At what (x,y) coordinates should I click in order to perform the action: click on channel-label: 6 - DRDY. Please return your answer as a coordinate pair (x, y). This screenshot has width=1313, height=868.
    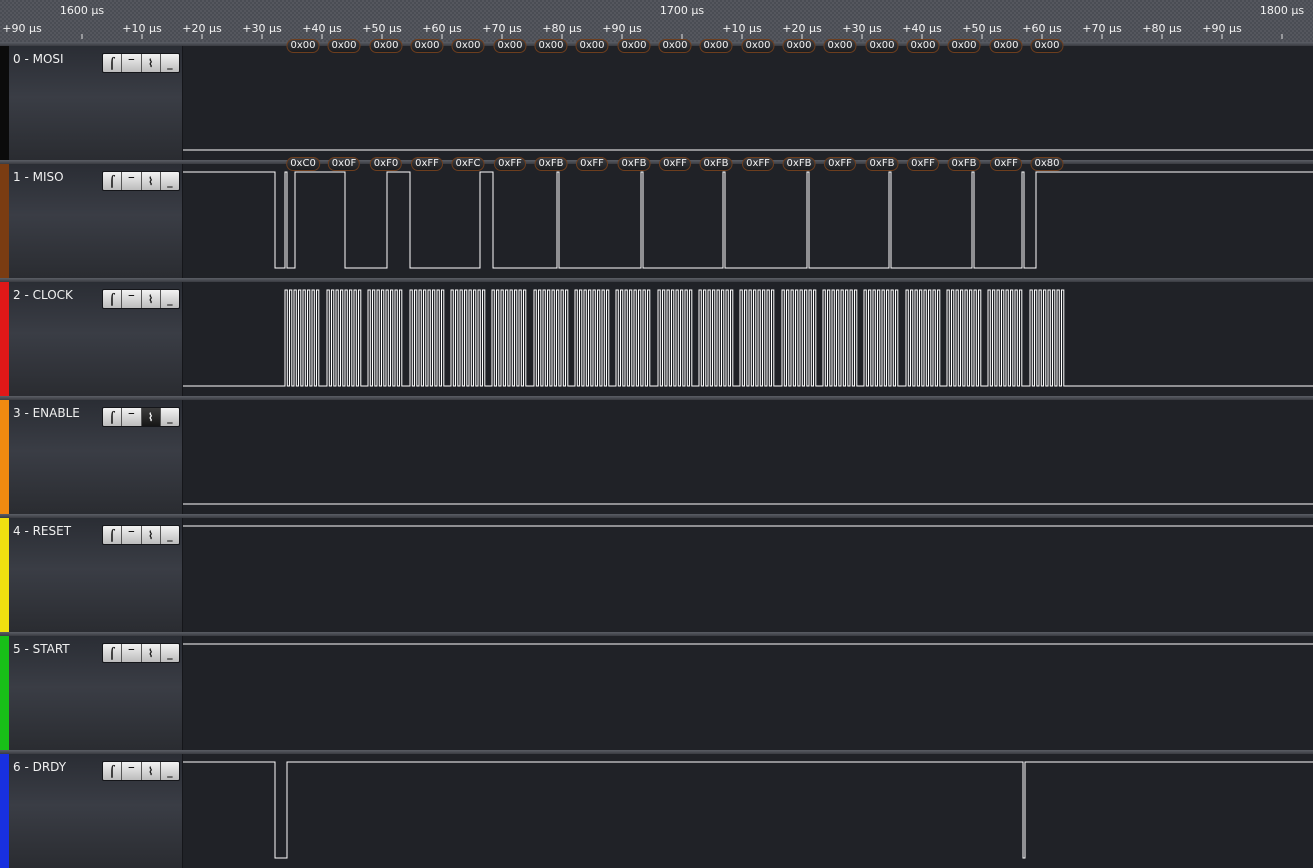
    Looking at the image, I should click on (39, 767).